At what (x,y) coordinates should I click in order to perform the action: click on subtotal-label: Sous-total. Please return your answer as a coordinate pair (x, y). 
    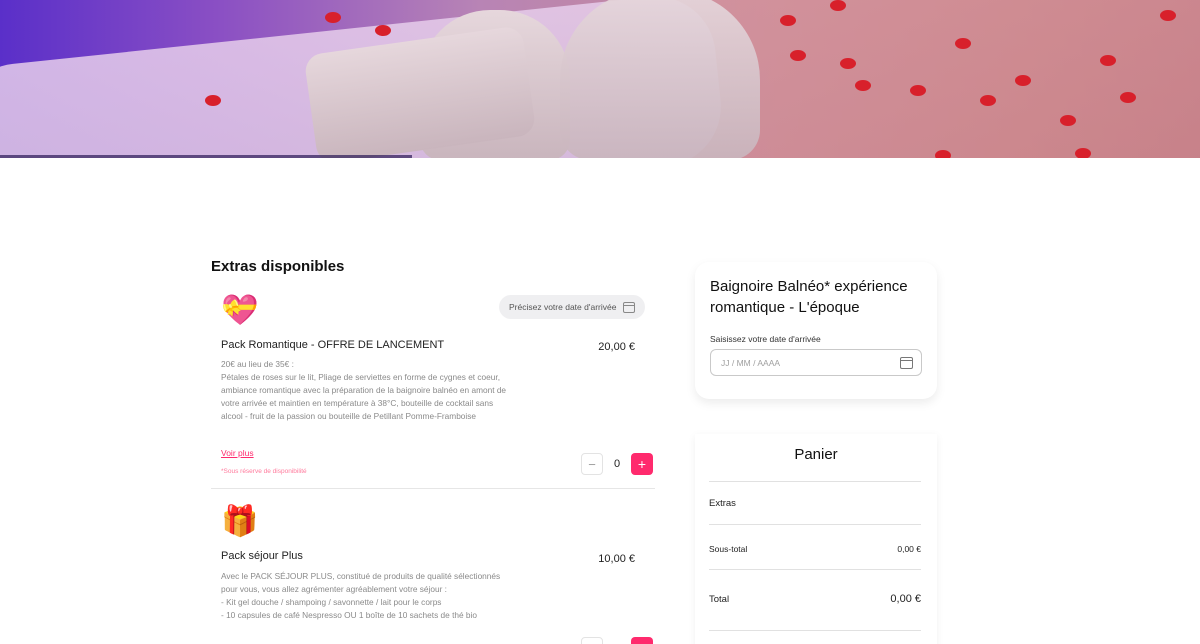
    Looking at the image, I should click on (728, 549).